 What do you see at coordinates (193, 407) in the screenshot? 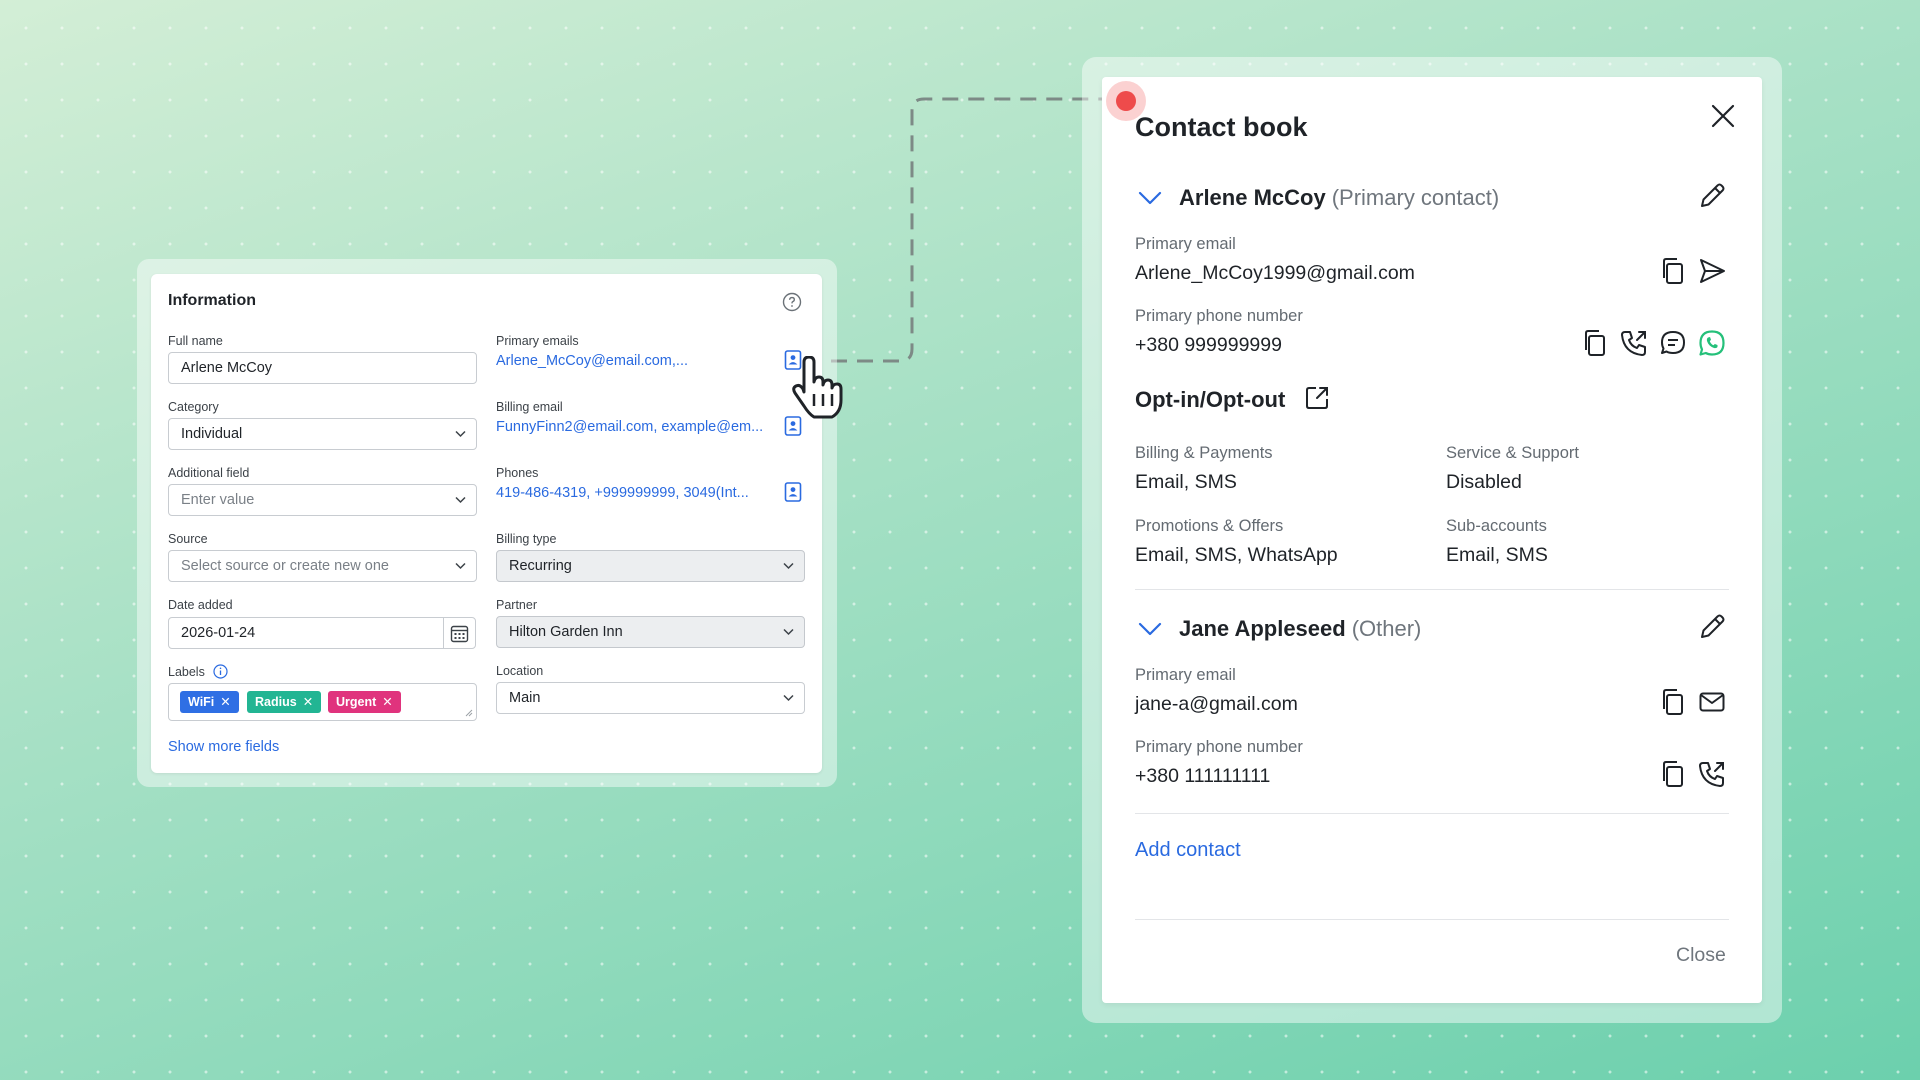
I see `category-label: Category` at bounding box center [193, 407].